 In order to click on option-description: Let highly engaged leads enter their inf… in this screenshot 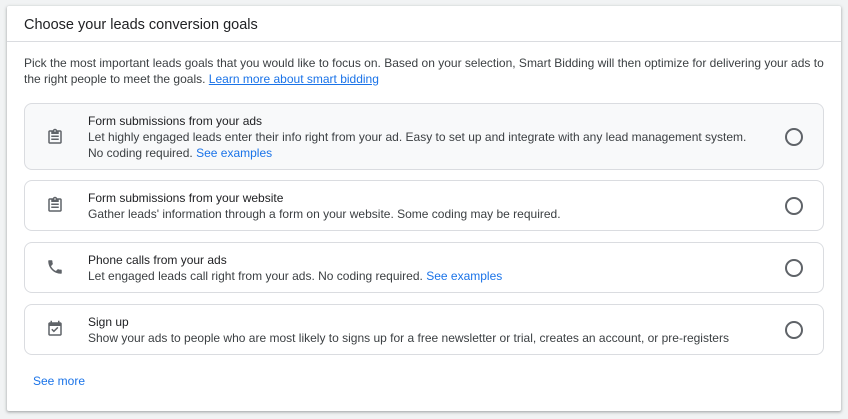, I will do `click(418, 145)`.